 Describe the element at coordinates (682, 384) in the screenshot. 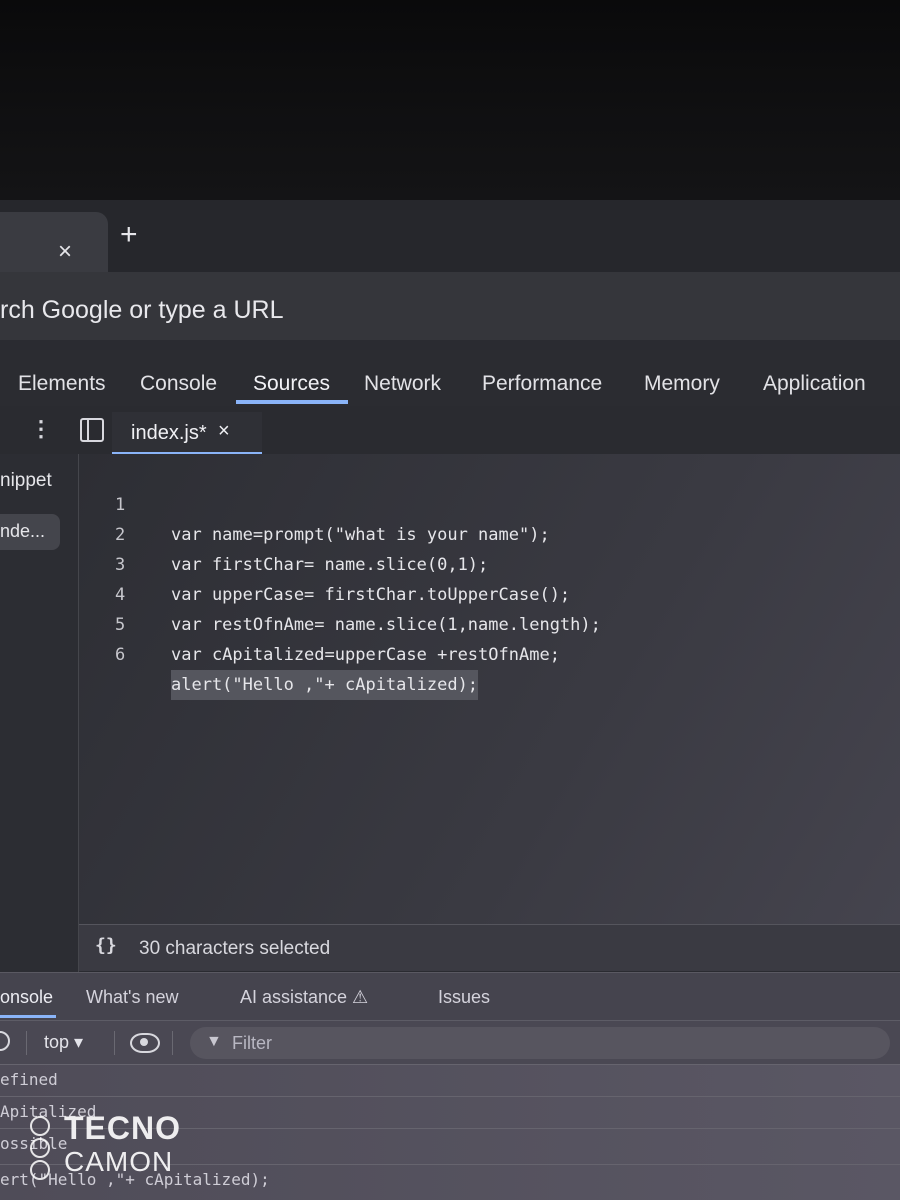

I see `tab-memory: Memory` at that location.